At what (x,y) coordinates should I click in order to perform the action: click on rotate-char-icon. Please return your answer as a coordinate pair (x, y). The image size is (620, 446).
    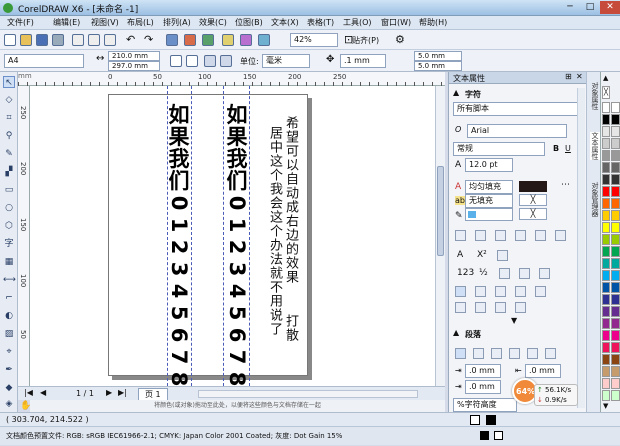
    Looking at the image, I should click on (520, 307).